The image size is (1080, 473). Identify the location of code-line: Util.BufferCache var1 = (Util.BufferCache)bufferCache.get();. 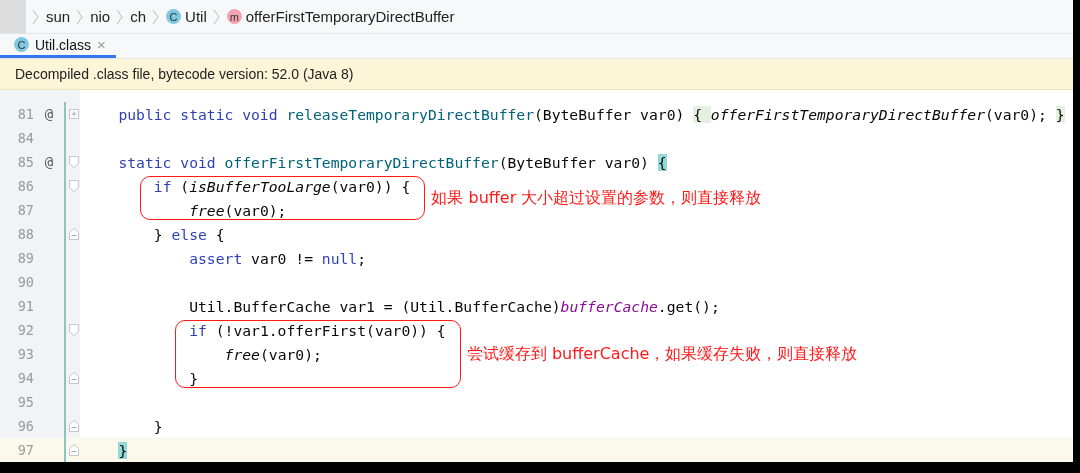
(454, 306).